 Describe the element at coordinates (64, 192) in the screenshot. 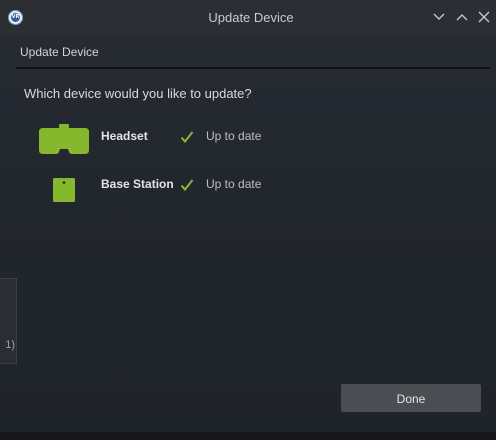

I see `base-station-icon` at that location.